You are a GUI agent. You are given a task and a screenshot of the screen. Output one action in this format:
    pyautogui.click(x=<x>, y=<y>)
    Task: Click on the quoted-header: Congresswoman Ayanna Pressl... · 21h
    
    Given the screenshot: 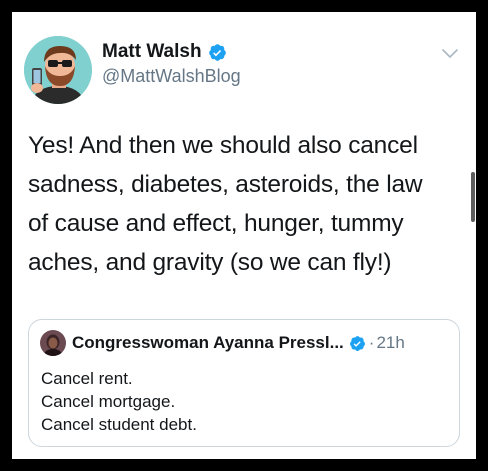 What is the action you would take?
    pyautogui.click(x=238, y=343)
    